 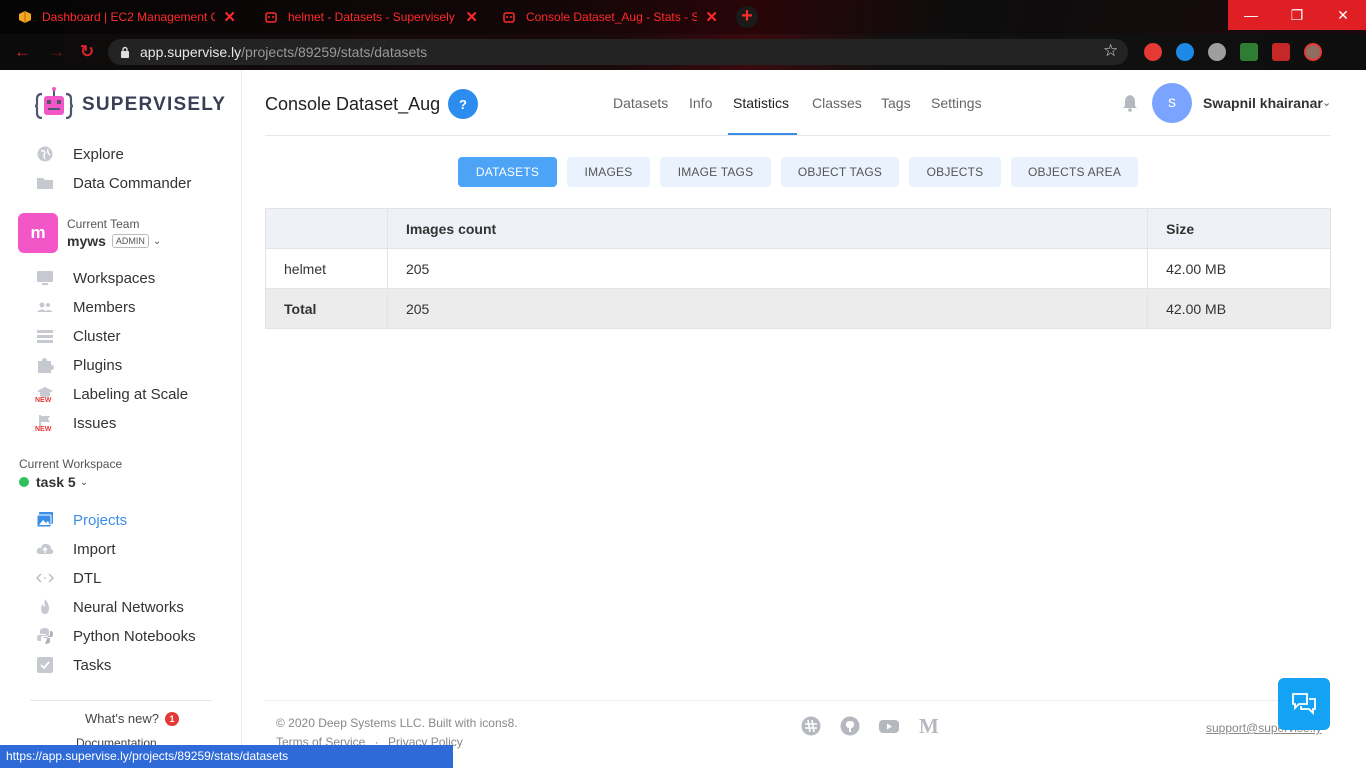 I want to click on whats-new-link: What's new? 1, so click(x=132, y=718).